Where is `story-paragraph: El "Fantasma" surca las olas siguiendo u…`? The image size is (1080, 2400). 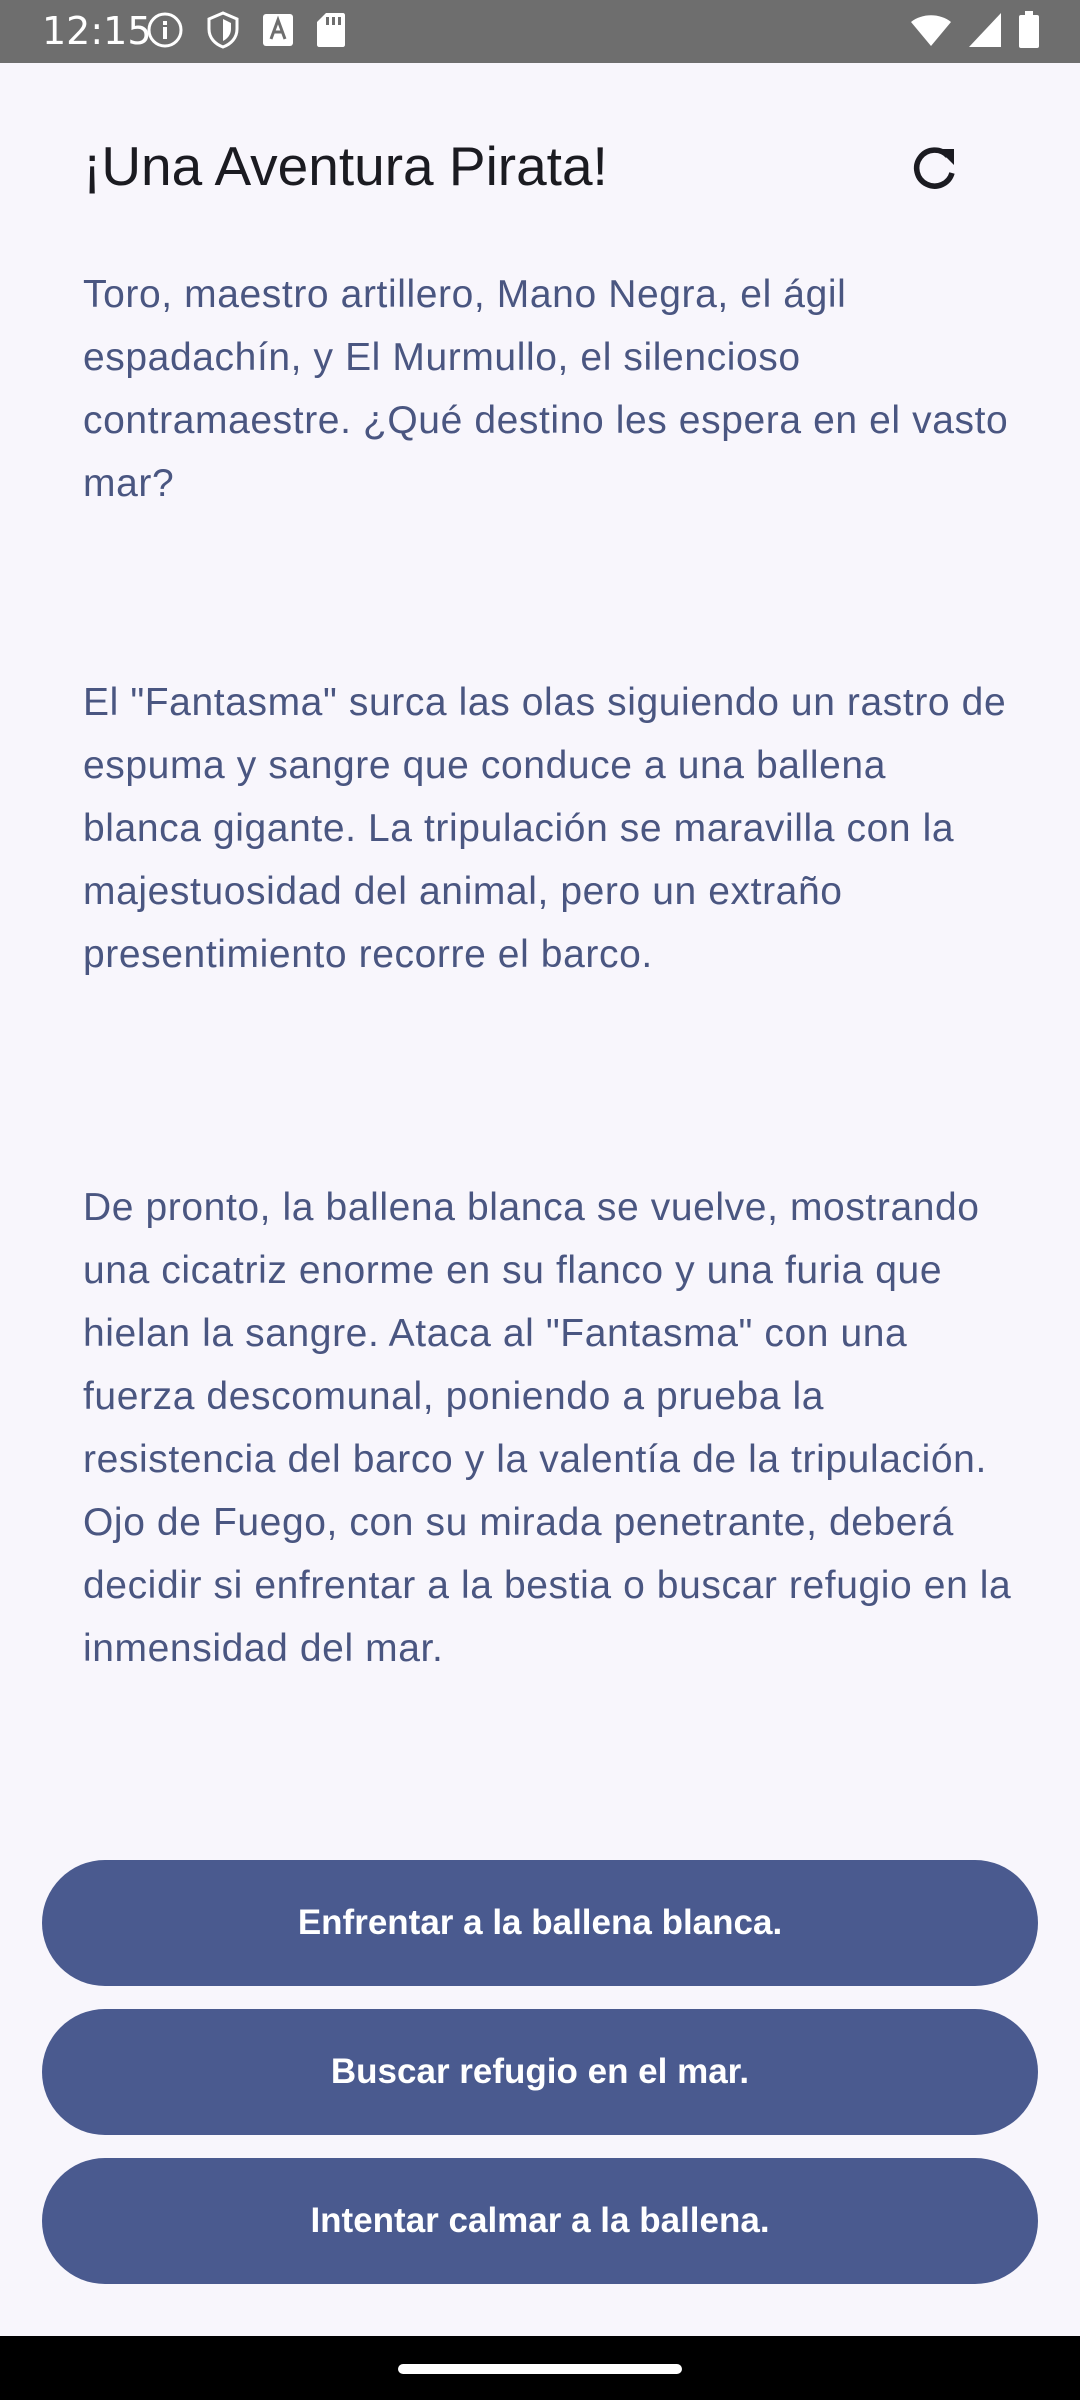
story-paragraph: El "Fantasma" surca las olas siguiendo u… is located at coordinates (545, 828).